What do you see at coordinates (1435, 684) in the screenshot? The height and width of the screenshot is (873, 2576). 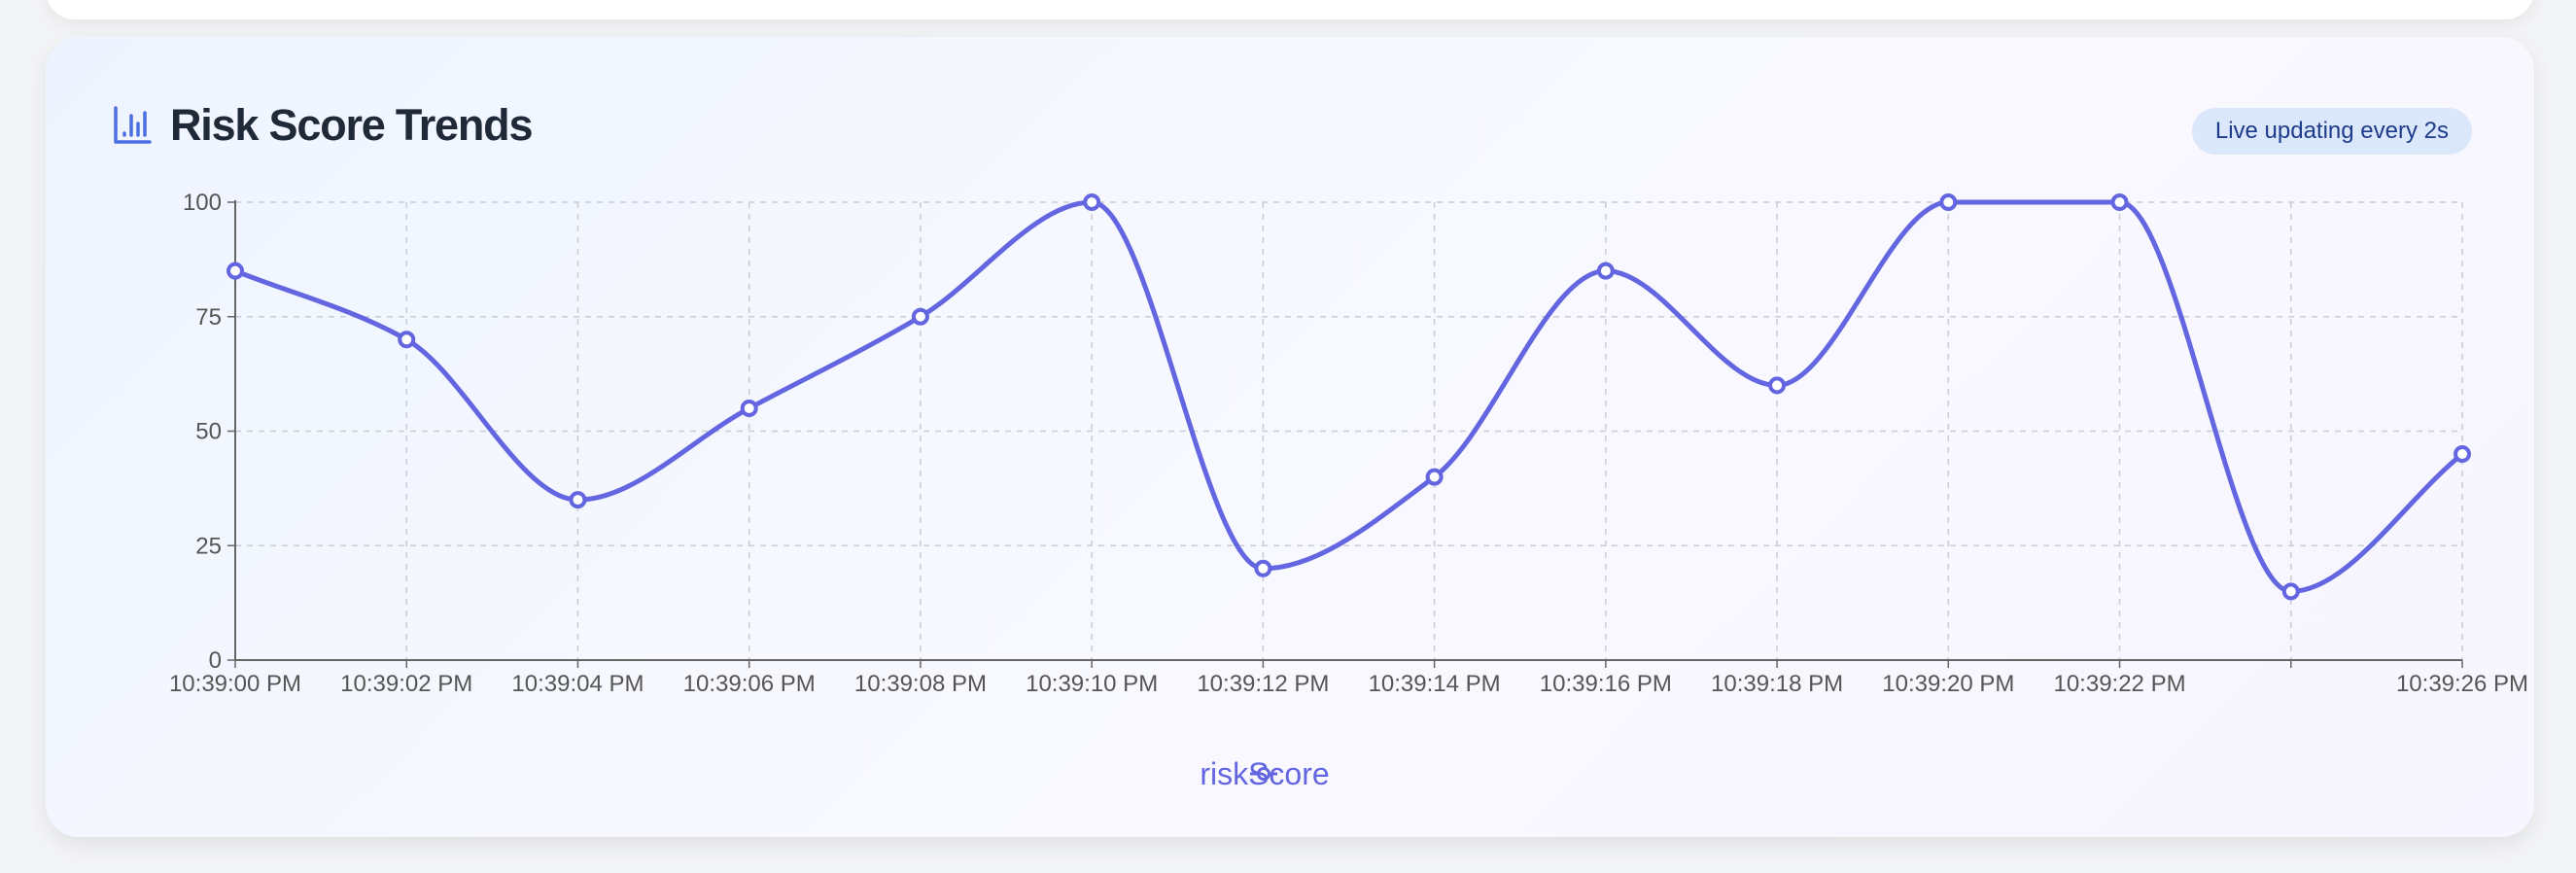 I see `x-tick-label: 10:39:14 PM` at bounding box center [1435, 684].